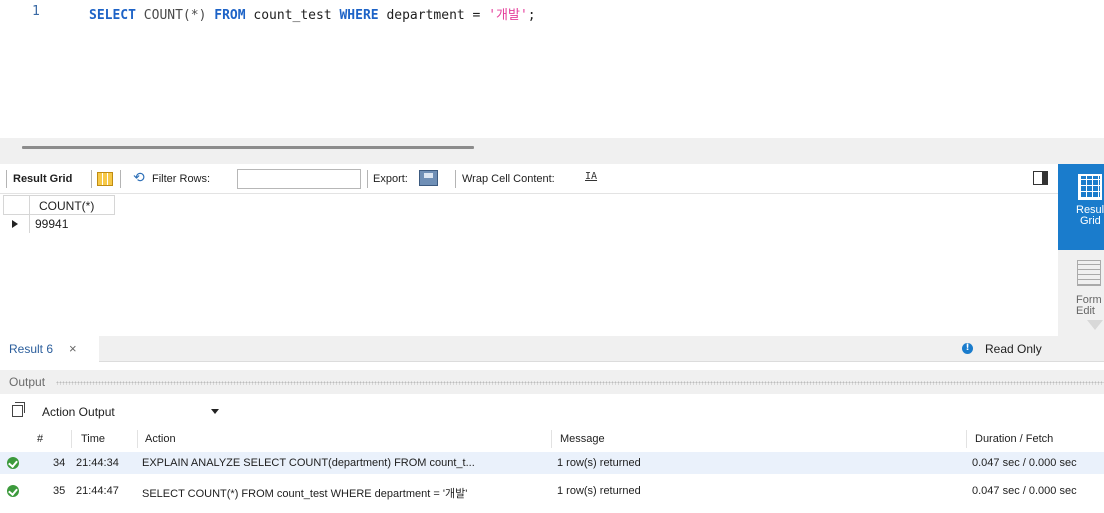  What do you see at coordinates (16, 224) in the screenshot?
I see `row-selector-icon` at bounding box center [16, 224].